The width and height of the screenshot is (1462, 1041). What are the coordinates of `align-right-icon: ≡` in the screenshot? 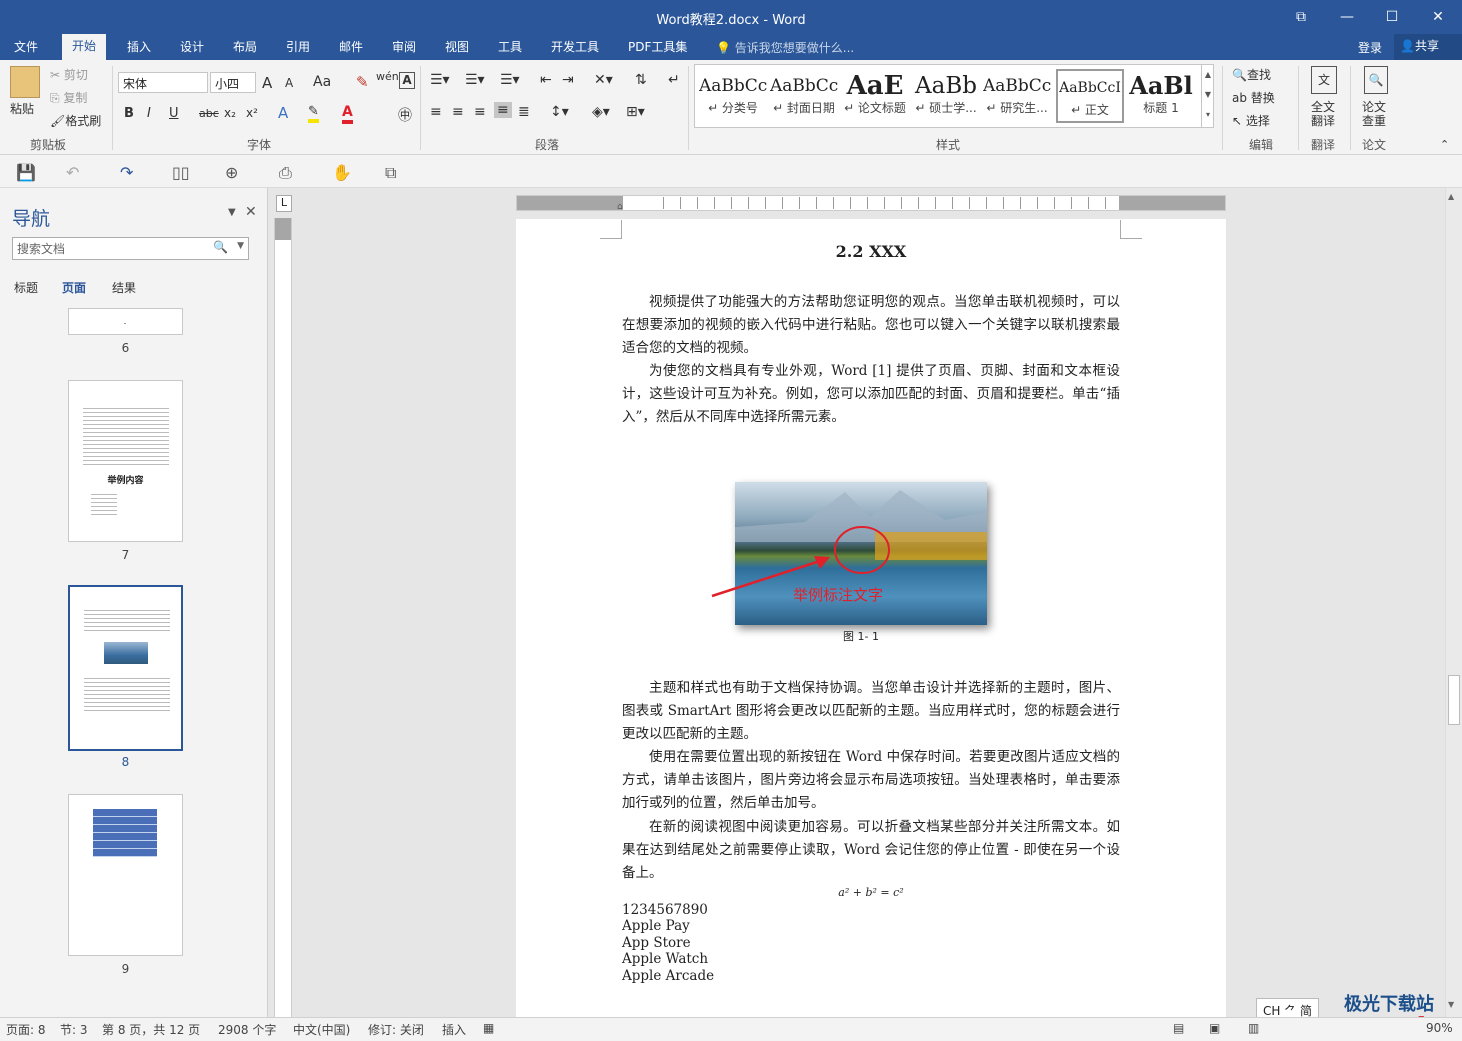 It's located at (480, 112).